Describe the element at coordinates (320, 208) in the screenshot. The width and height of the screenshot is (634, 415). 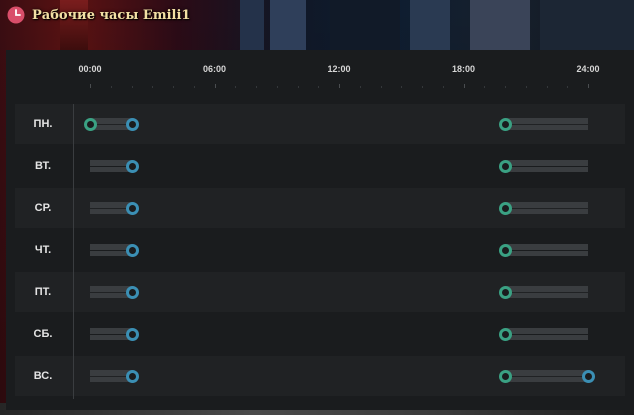
I see `day-row: СР.` at that location.